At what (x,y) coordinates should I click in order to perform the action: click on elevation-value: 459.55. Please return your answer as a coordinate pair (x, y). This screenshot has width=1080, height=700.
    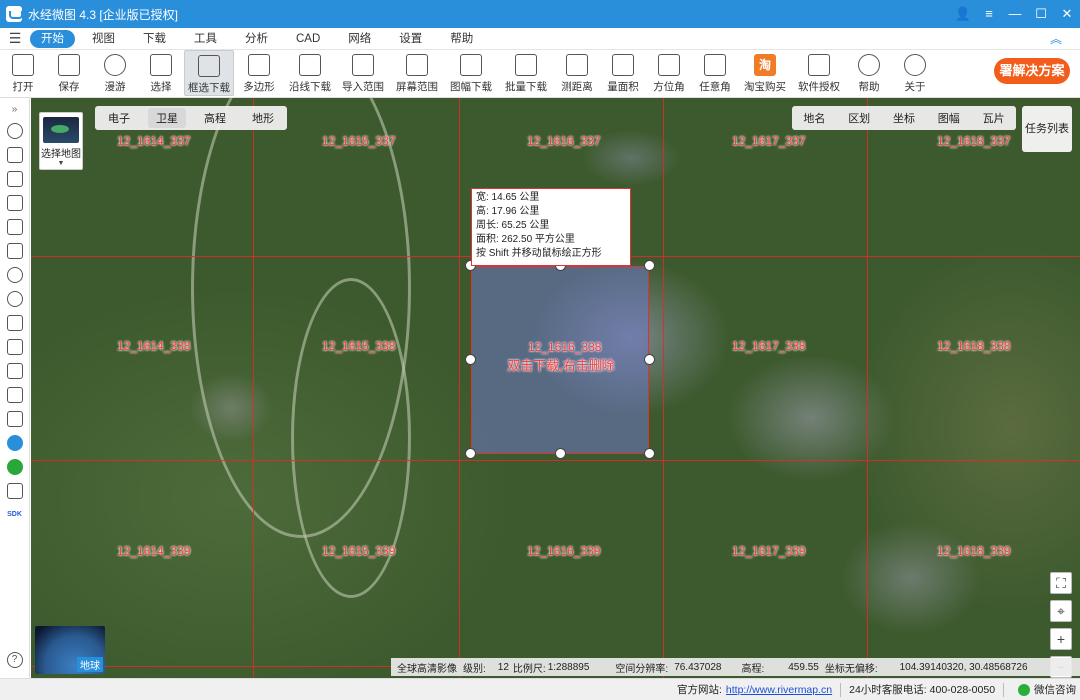
    Looking at the image, I should click on (803, 667).